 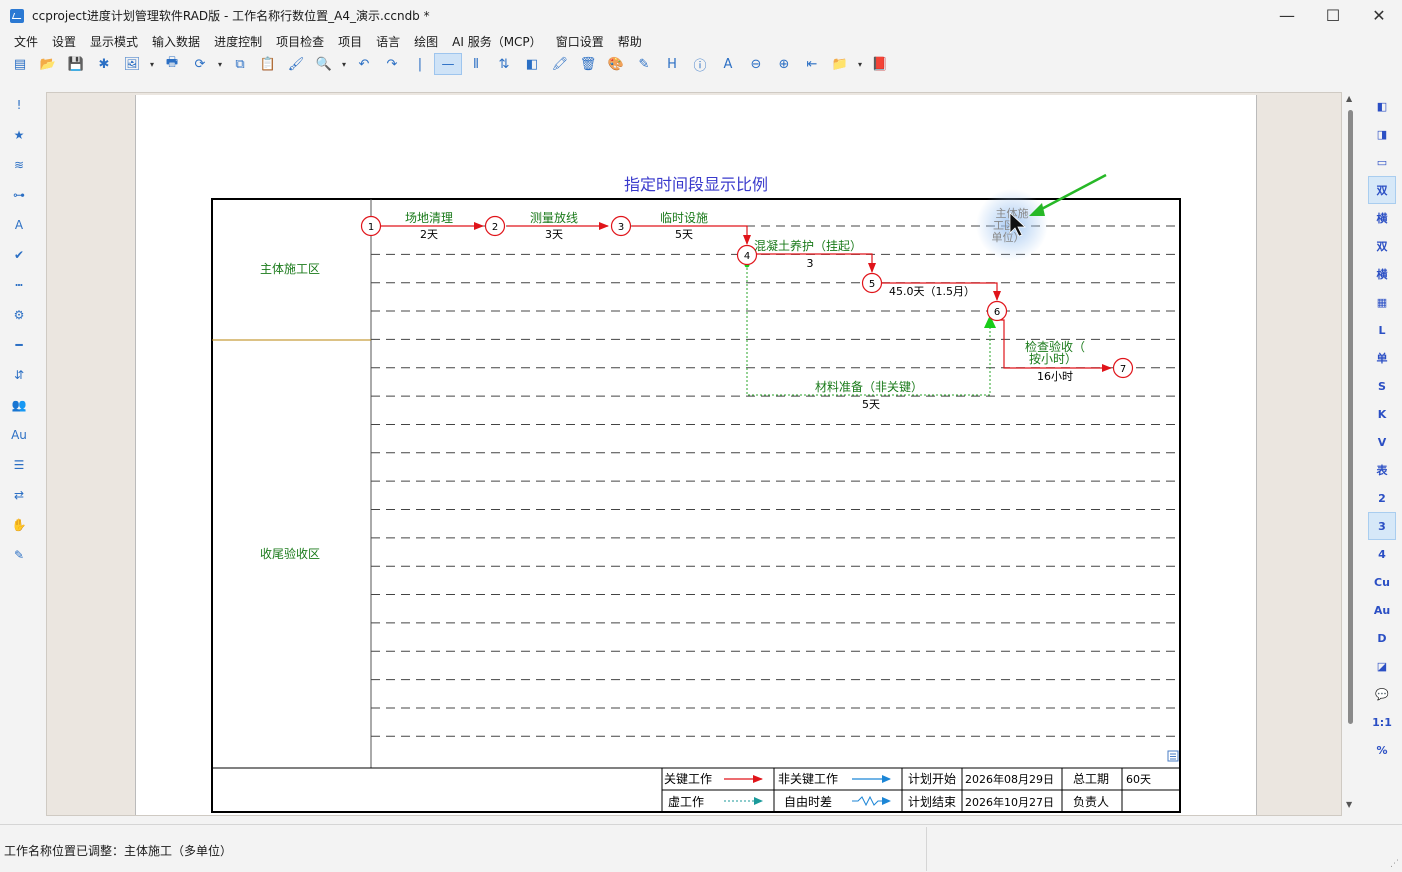 I want to click on back-icon: ⇤, so click(x=812, y=64).